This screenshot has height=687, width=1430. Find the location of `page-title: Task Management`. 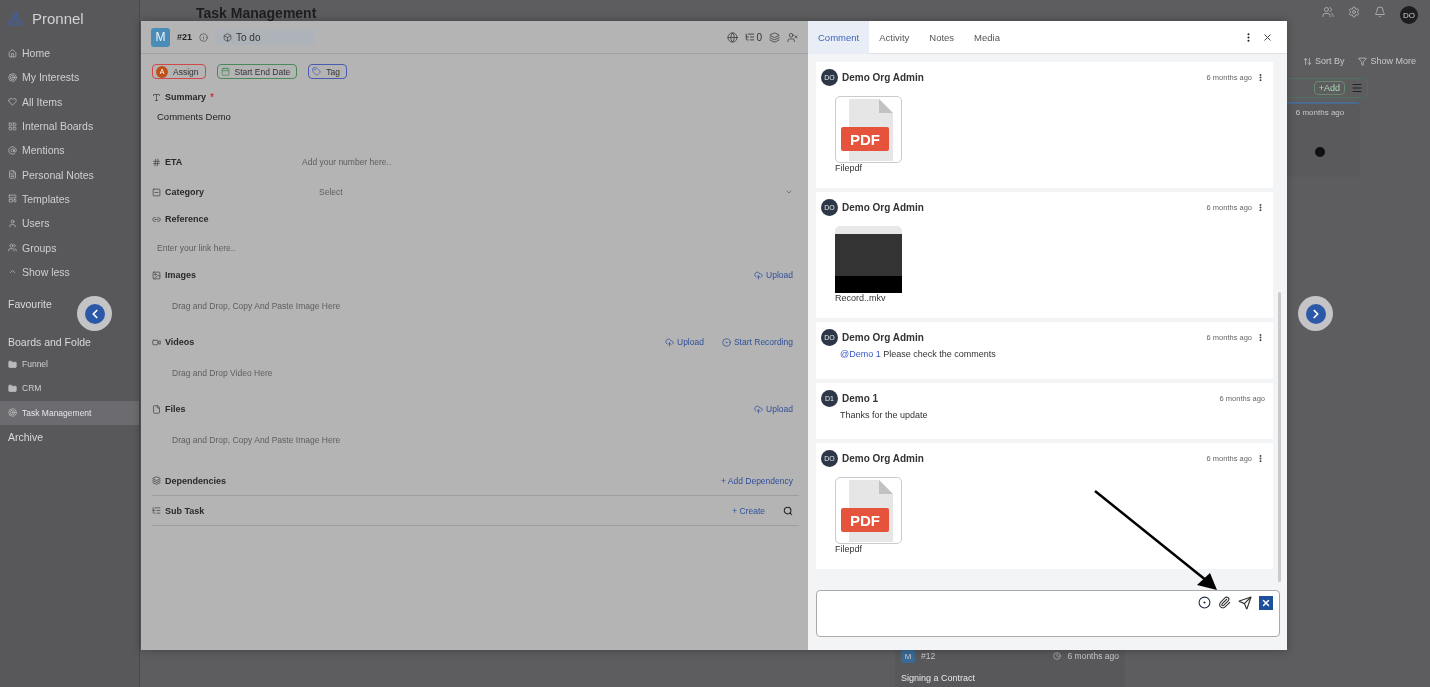

page-title: Task Management is located at coordinates (256, 13).